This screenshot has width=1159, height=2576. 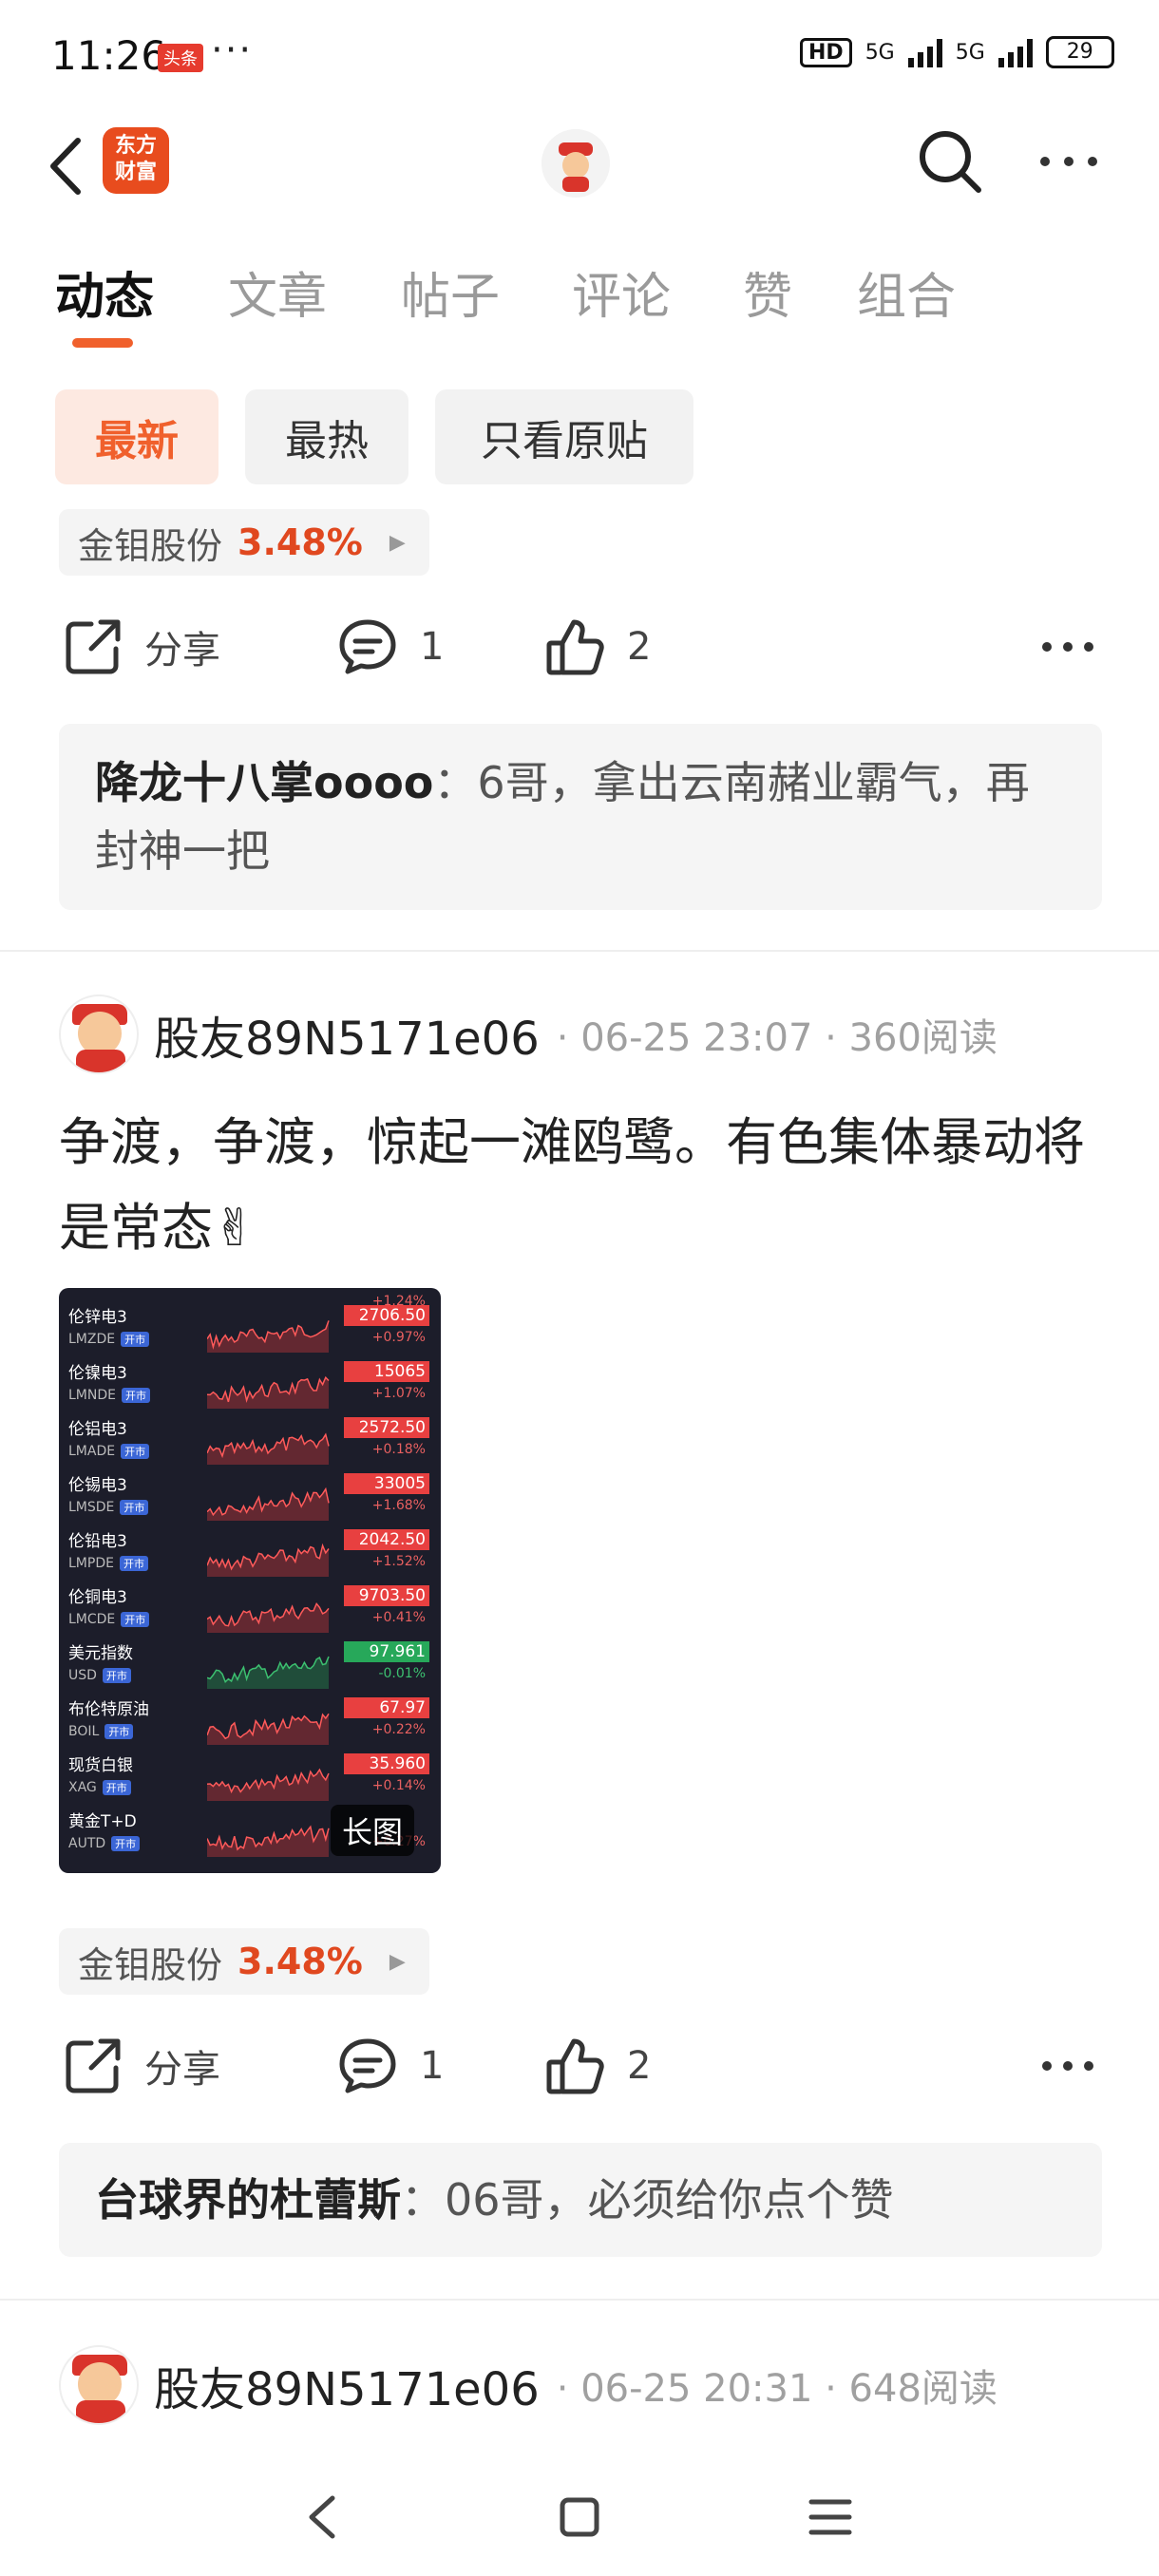 What do you see at coordinates (136, 160) in the screenshot?
I see `app-logo: 东方 财富` at bounding box center [136, 160].